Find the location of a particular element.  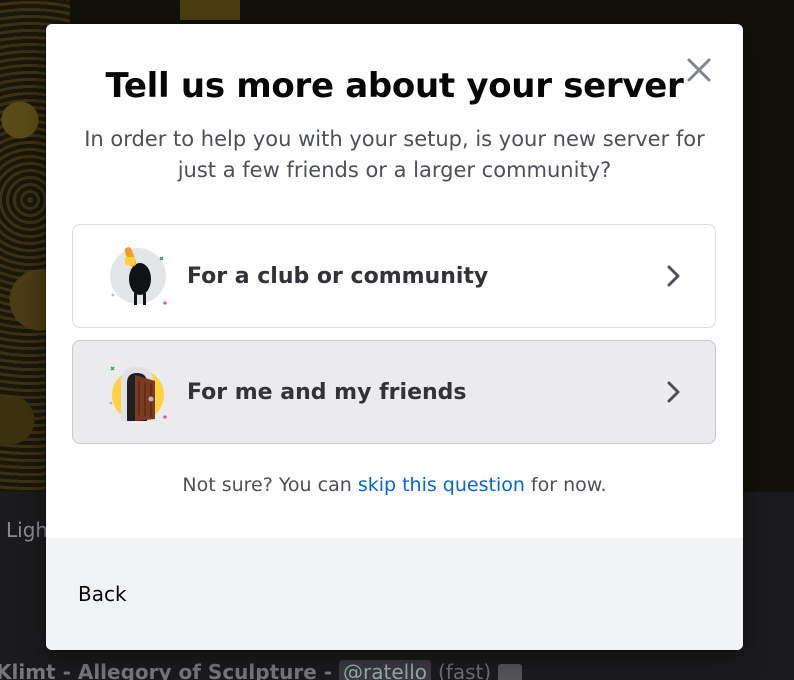

skip-prefix: Not sure? You can is located at coordinates (270, 485).